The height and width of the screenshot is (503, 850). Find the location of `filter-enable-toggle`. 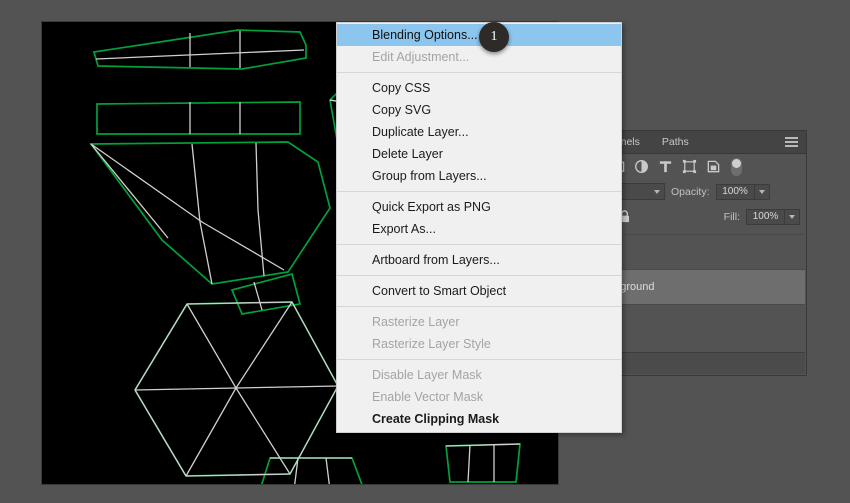

filter-enable-toggle is located at coordinates (736, 166).